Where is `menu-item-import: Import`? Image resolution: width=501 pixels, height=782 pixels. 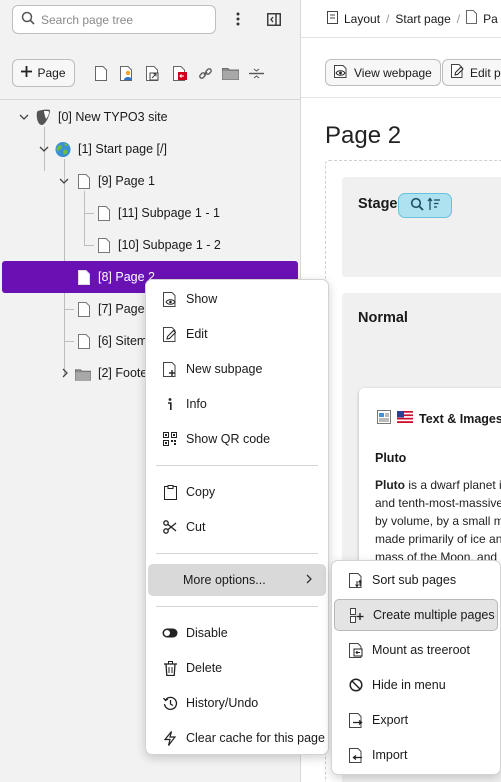
menu-item-import: Import is located at coordinates (416, 755).